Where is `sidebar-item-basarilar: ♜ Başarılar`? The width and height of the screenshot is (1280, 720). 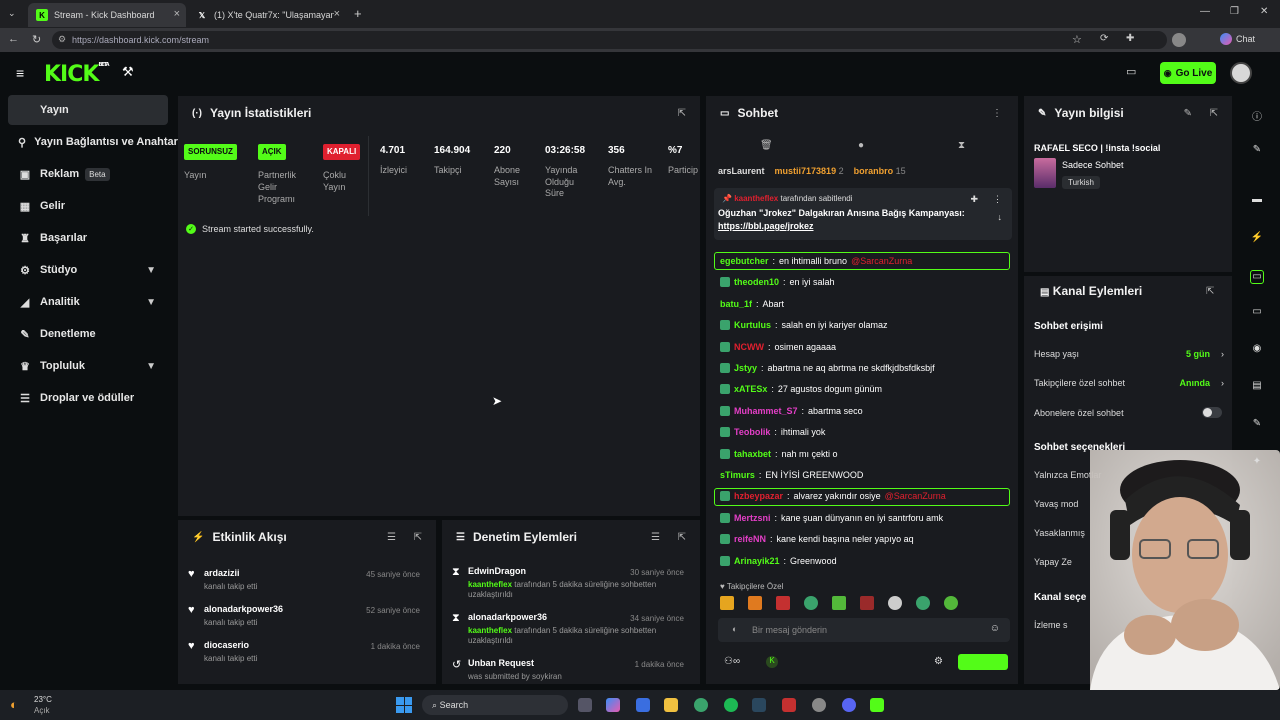 sidebar-item-basarilar: ♜ Başarılar is located at coordinates (88, 238).